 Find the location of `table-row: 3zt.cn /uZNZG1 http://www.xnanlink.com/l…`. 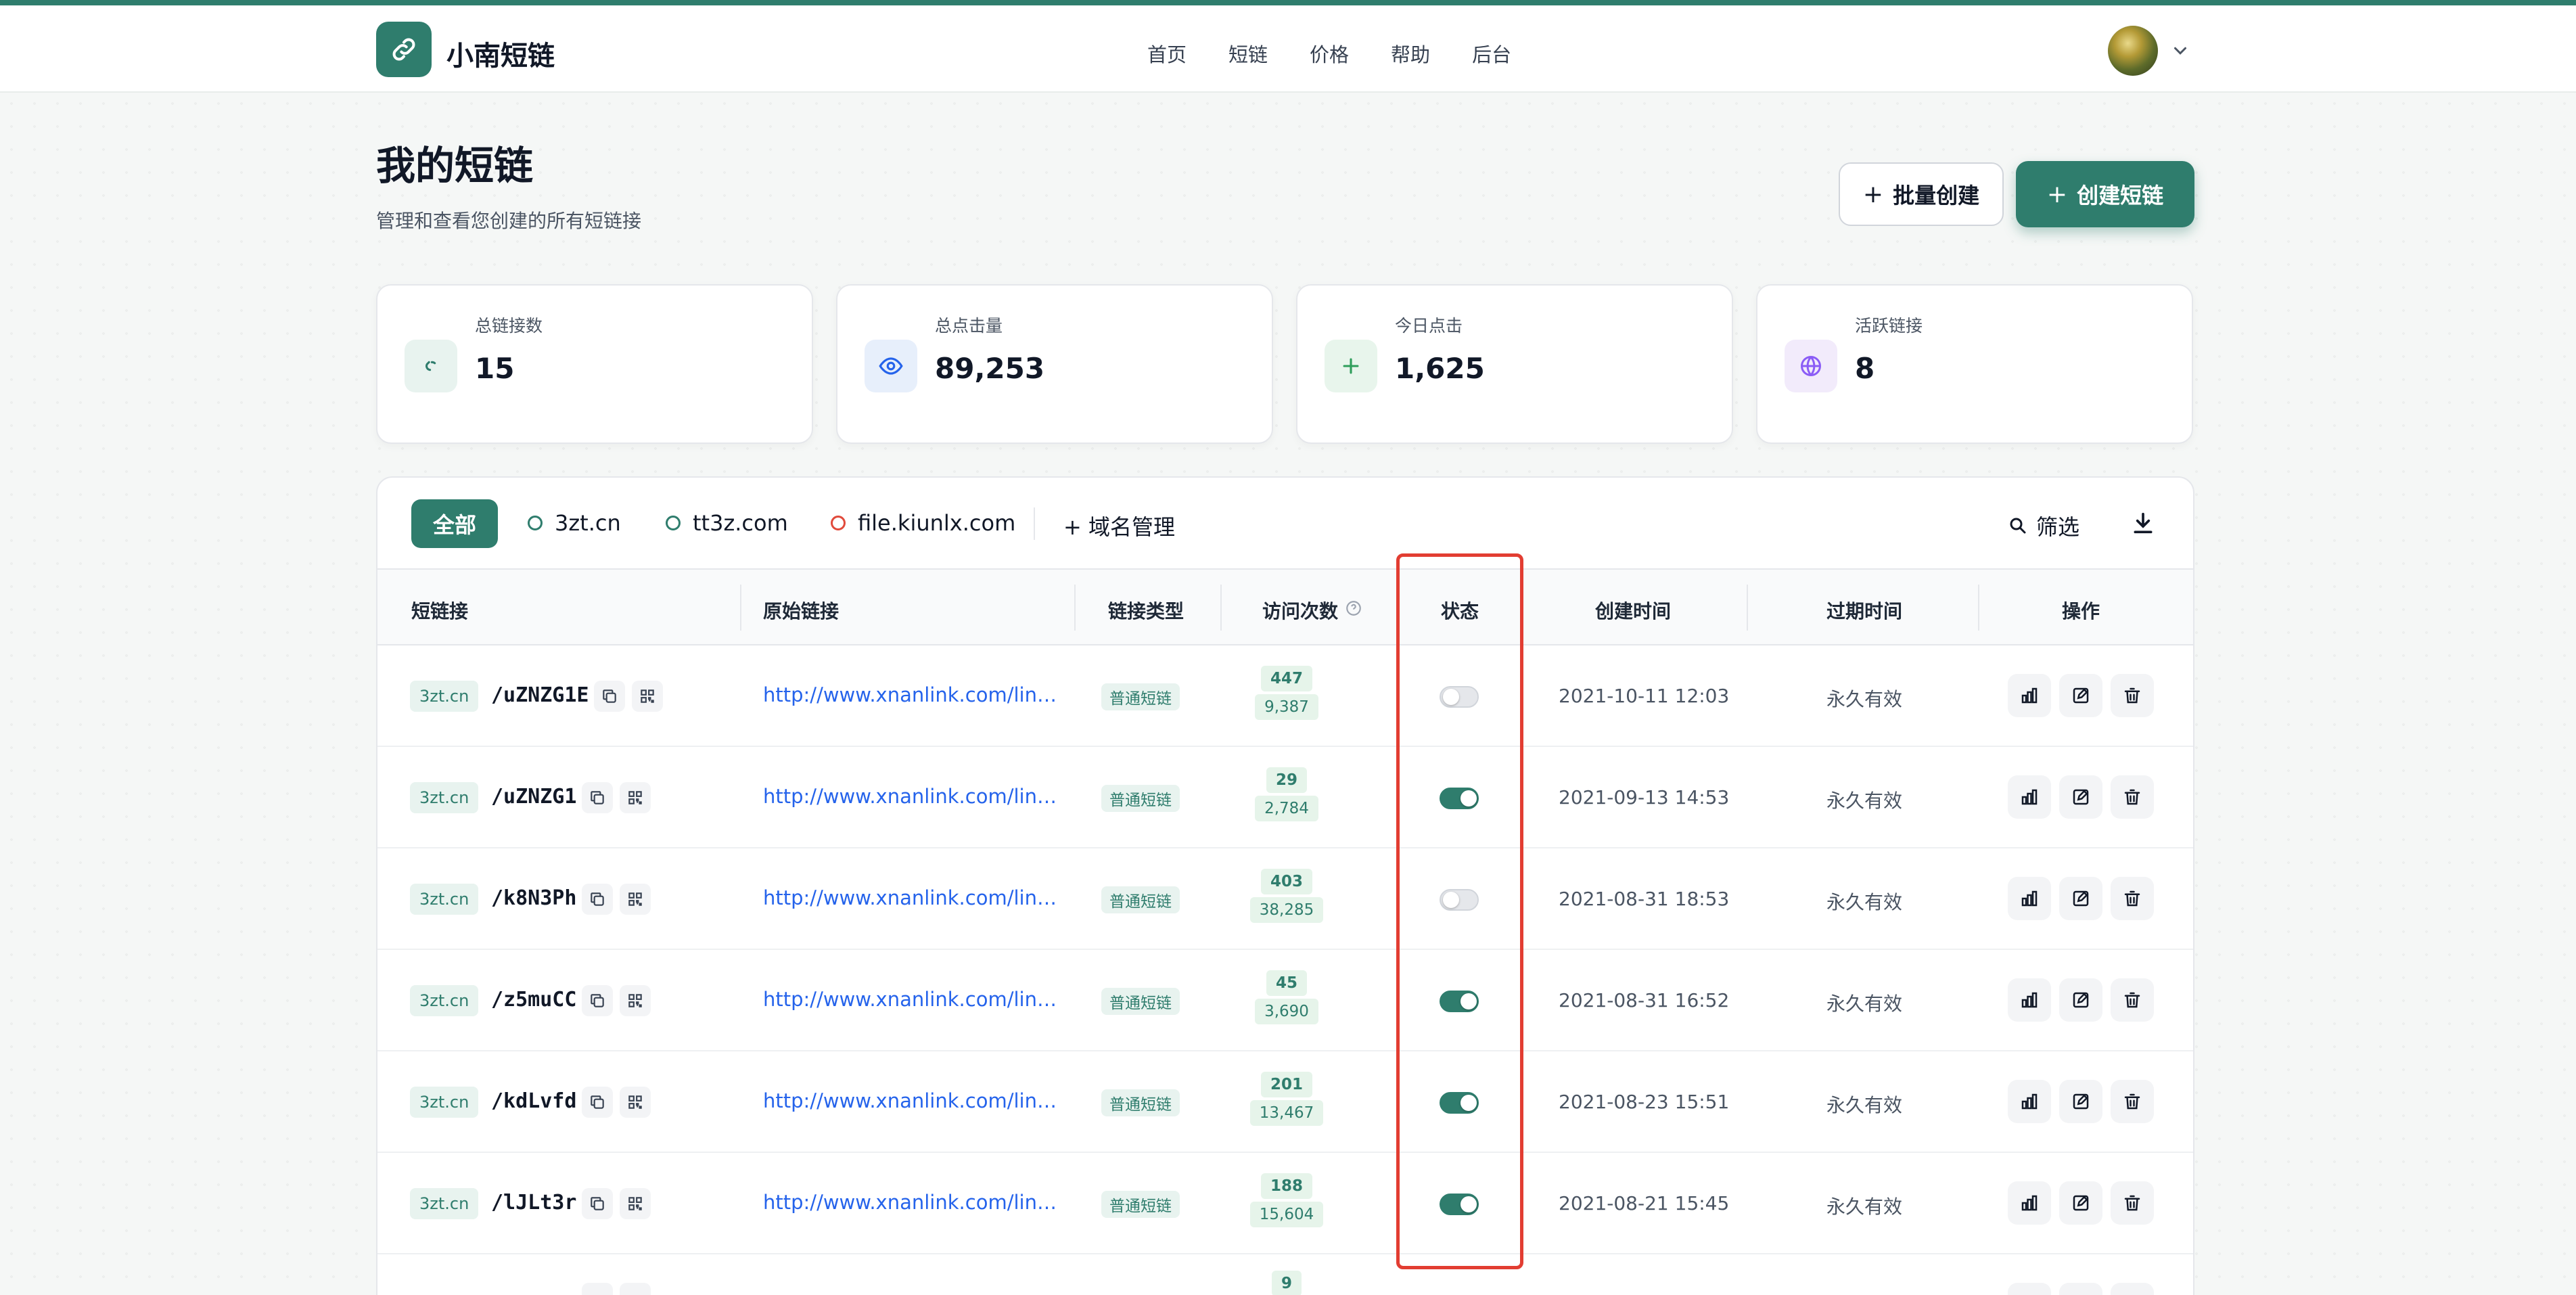

table-row: 3zt.cn /uZNZG1 http://www.xnanlink.com/l… is located at coordinates (1285, 797).